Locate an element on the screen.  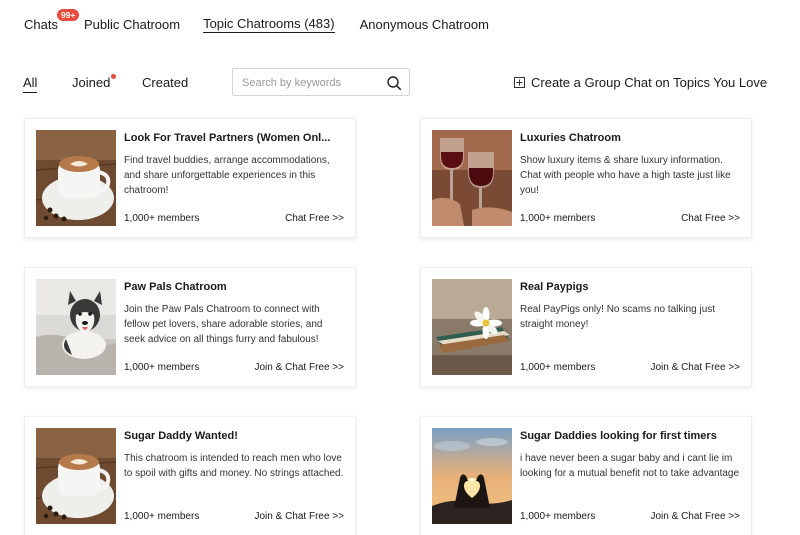
chats-unread-badge: 99+ is located at coordinates (68, 15).